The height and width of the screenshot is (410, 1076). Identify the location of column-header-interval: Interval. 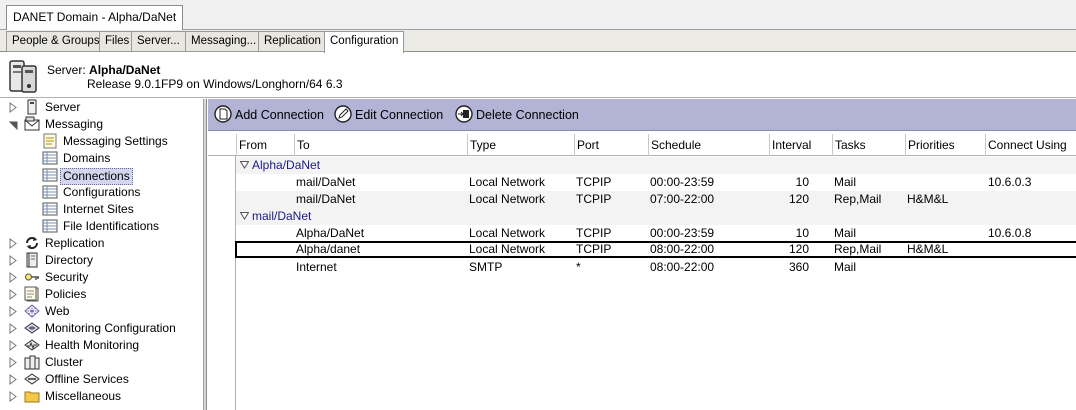
(800, 145).